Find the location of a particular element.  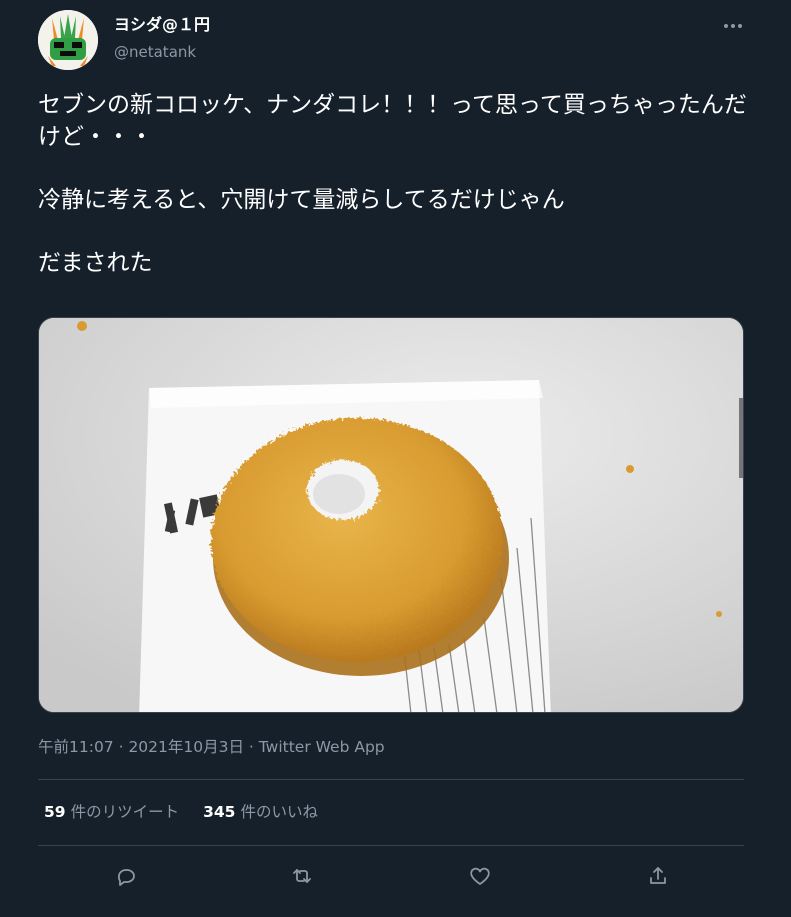

avatar is located at coordinates (68, 40).